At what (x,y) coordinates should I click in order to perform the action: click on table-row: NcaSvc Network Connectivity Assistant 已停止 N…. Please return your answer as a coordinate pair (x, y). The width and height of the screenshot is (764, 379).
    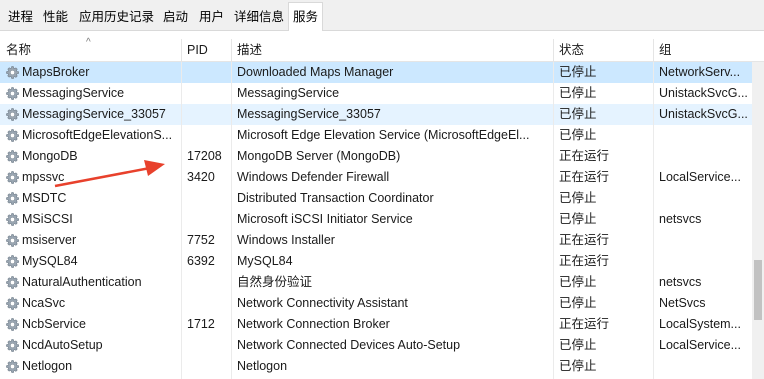
    Looking at the image, I should click on (376, 303).